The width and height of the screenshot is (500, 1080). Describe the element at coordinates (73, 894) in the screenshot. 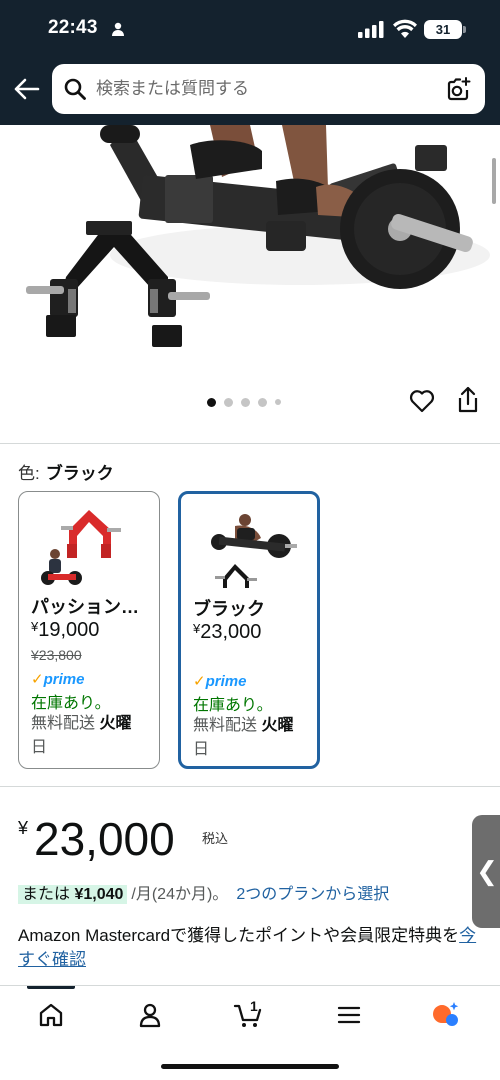

I see `installment-highlight: または ¥1,040` at that location.